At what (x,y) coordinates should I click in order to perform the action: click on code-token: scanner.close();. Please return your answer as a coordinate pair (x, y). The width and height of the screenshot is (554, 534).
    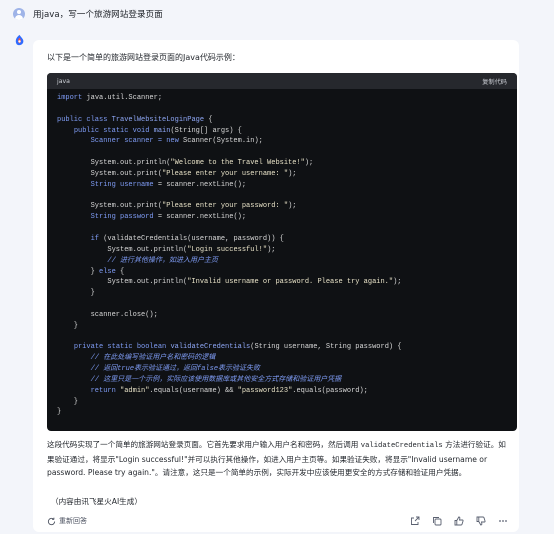
    Looking at the image, I should click on (107, 314).